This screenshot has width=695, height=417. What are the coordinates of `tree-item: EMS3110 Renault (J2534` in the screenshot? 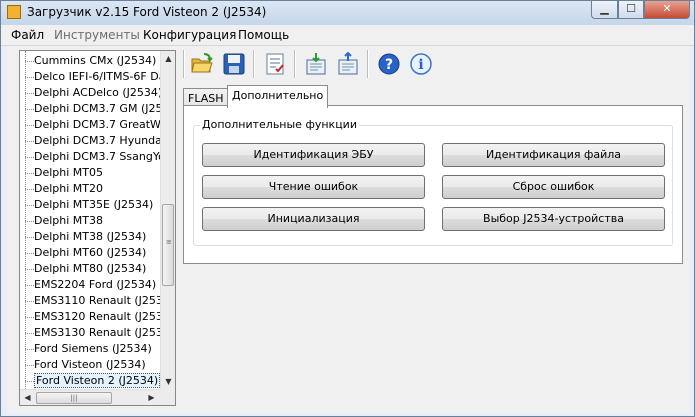 It's located at (90, 301).